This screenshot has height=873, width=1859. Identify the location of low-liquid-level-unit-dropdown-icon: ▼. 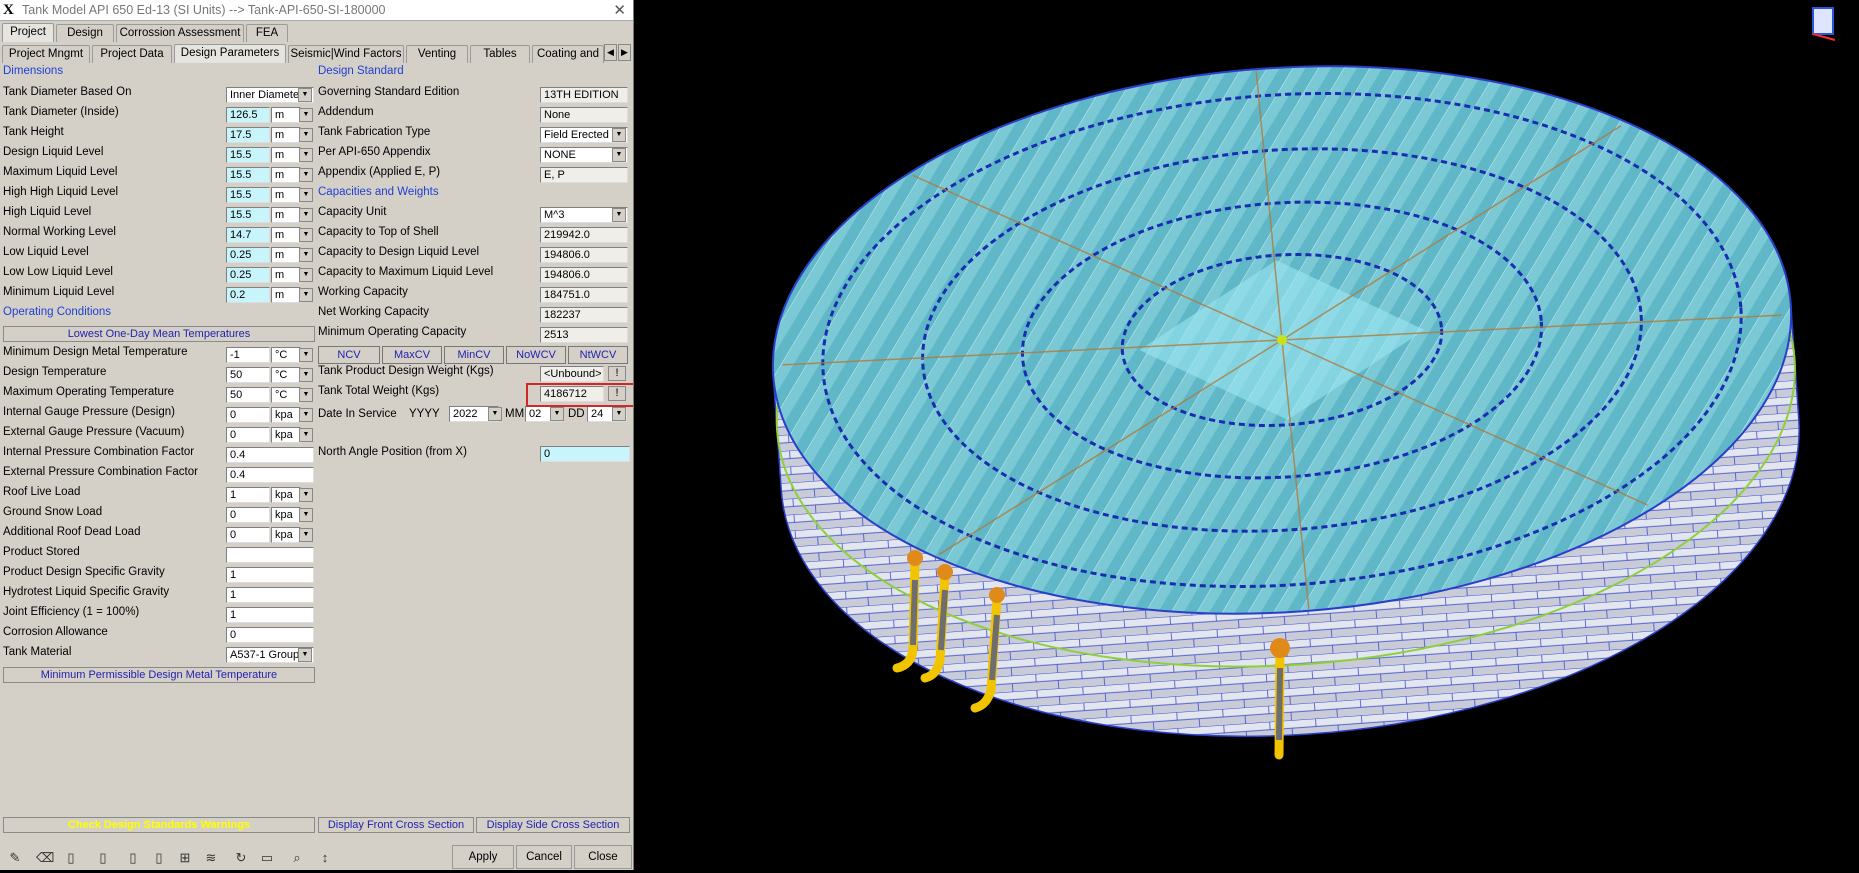
(306, 255).